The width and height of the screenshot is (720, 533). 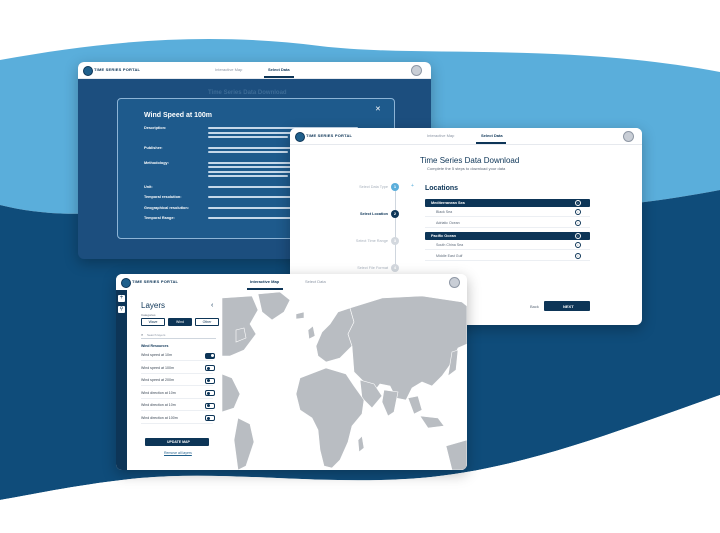 What do you see at coordinates (395, 187) in the screenshot?
I see `step-number-badge: 1` at bounding box center [395, 187].